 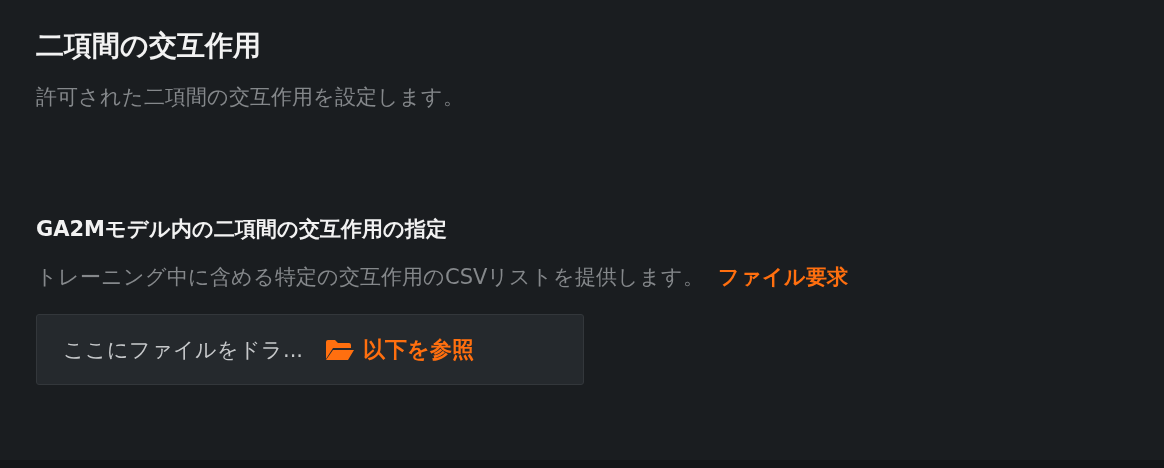 What do you see at coordinates (340, 349) in the screenshot?
I see `folder-icon` at bounding box center [340, 349].